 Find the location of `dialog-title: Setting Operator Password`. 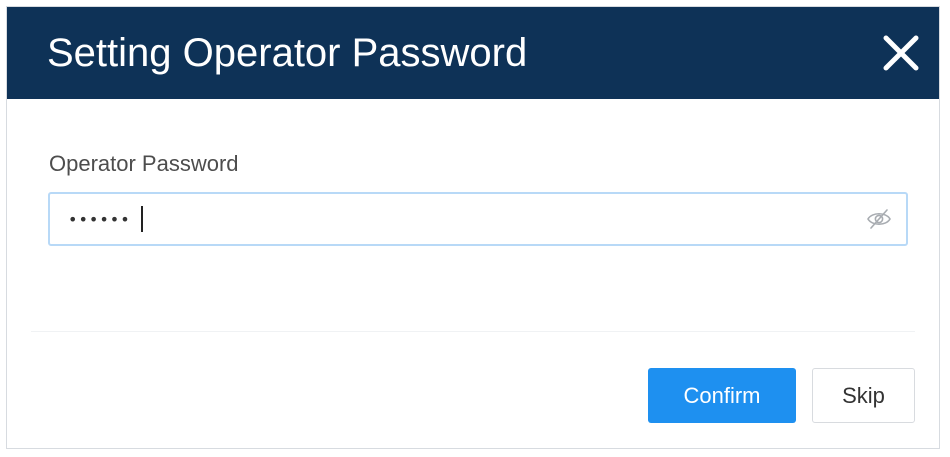

dialog-title: Setting Operator Password is located at coordinates (287, 53).